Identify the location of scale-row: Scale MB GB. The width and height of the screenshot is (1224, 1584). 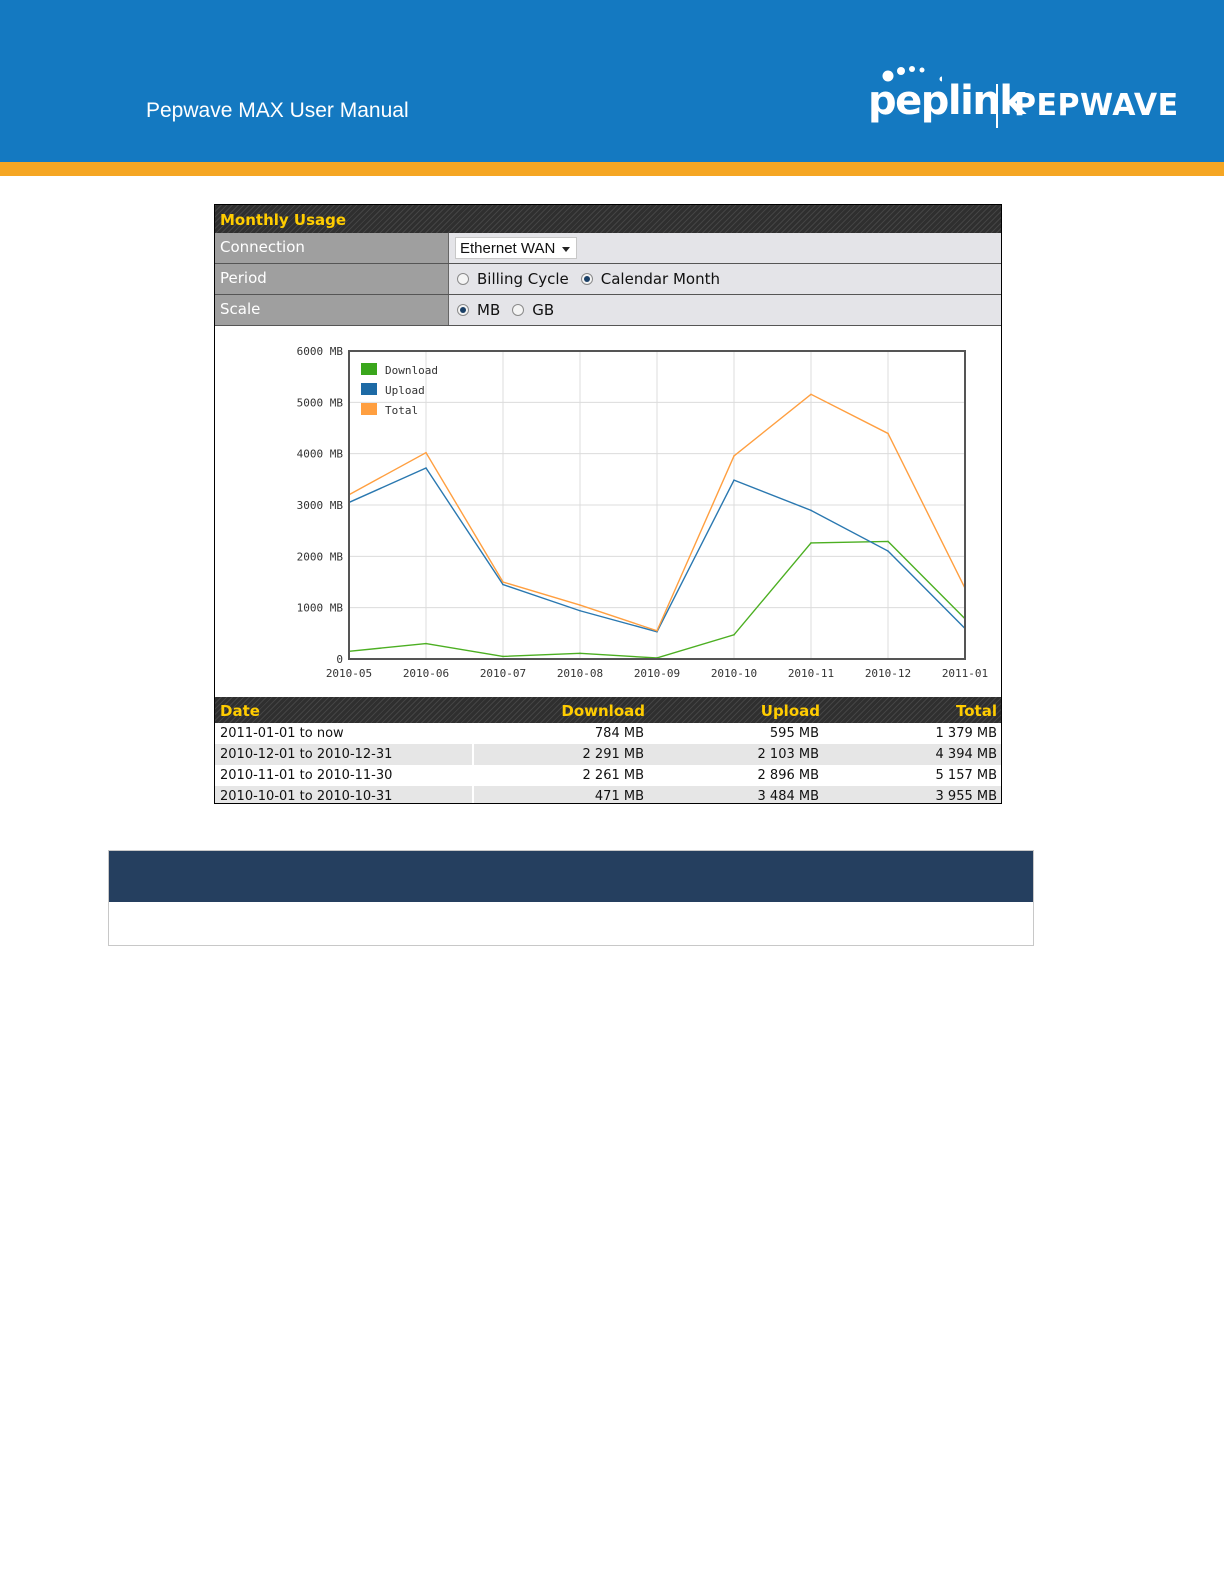
(608, 310).